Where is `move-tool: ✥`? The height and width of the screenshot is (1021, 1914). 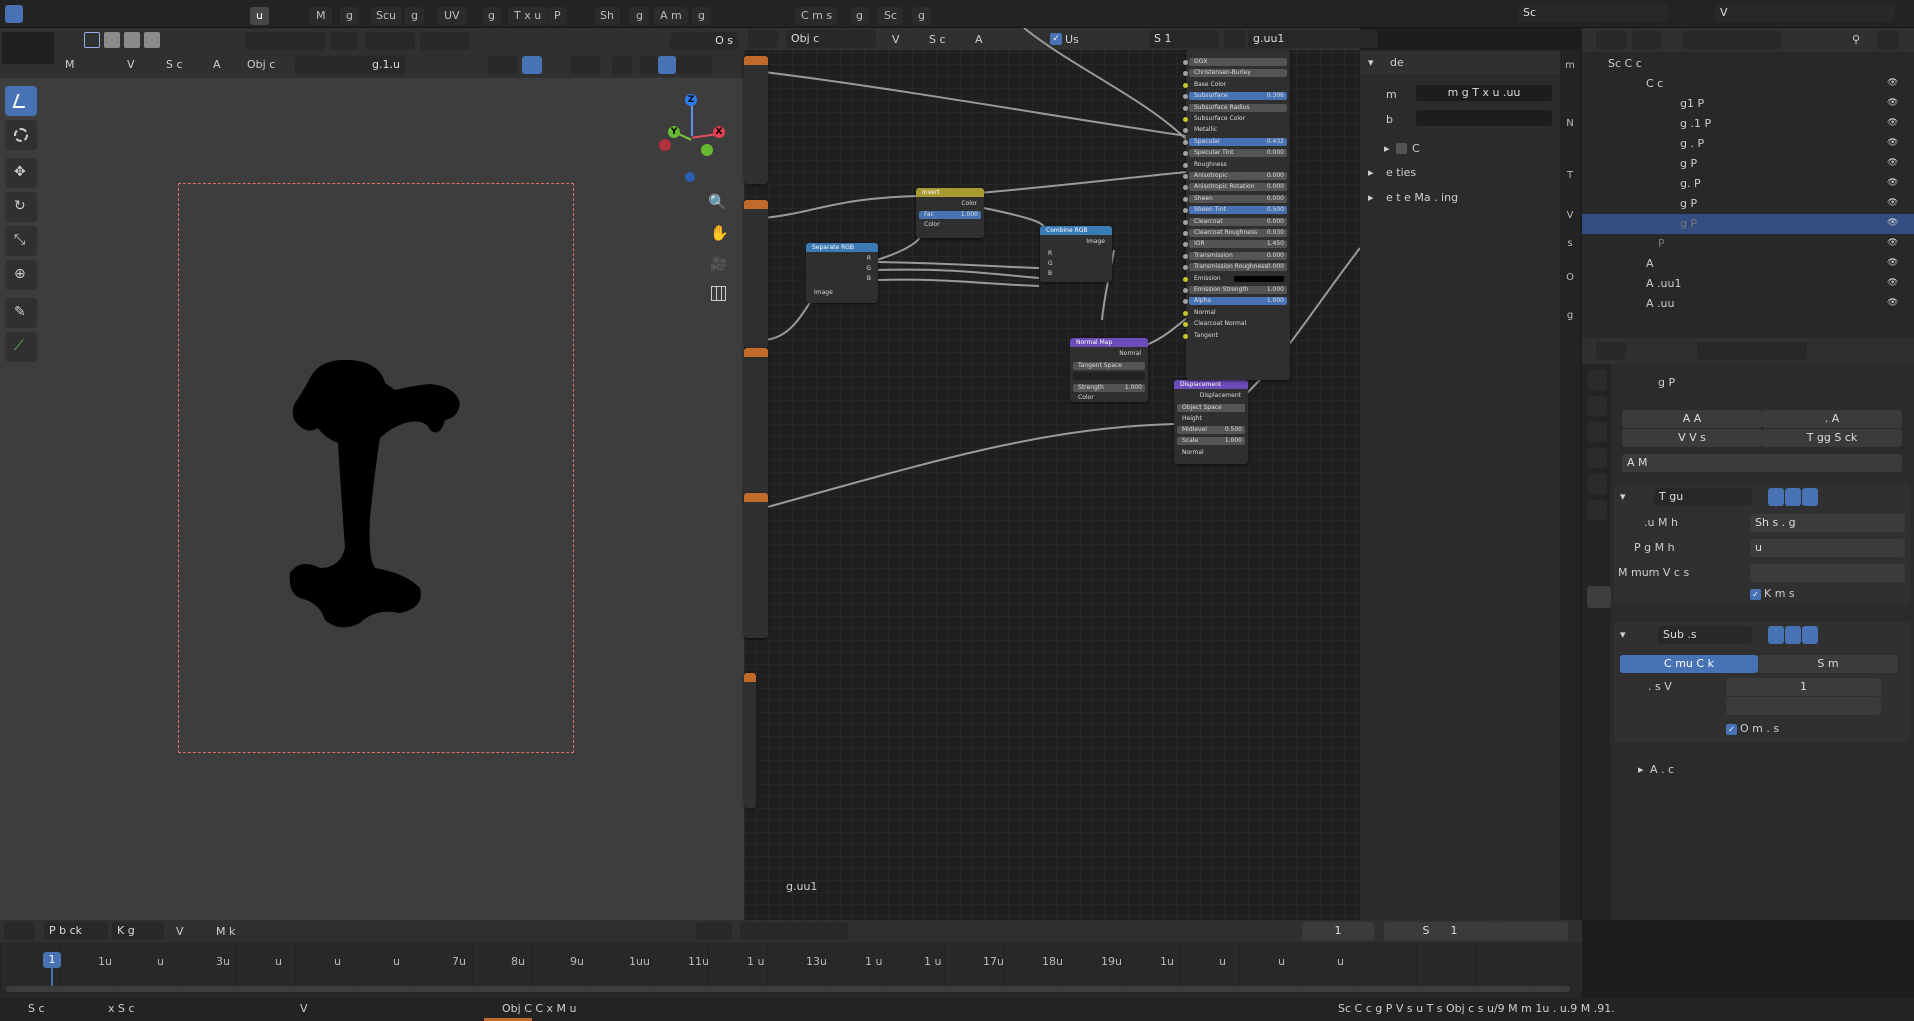 move-tool: ✥ is located at coordinates (21, 173).